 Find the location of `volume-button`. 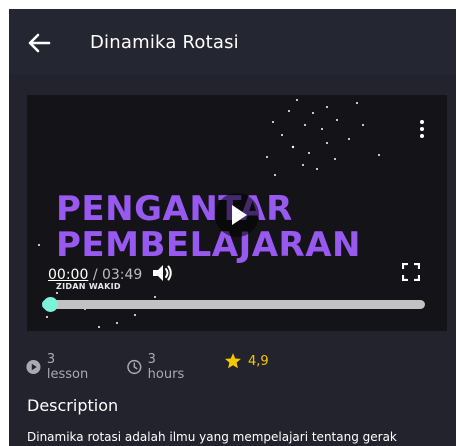

volume-button is located at coordinates (162, 273).